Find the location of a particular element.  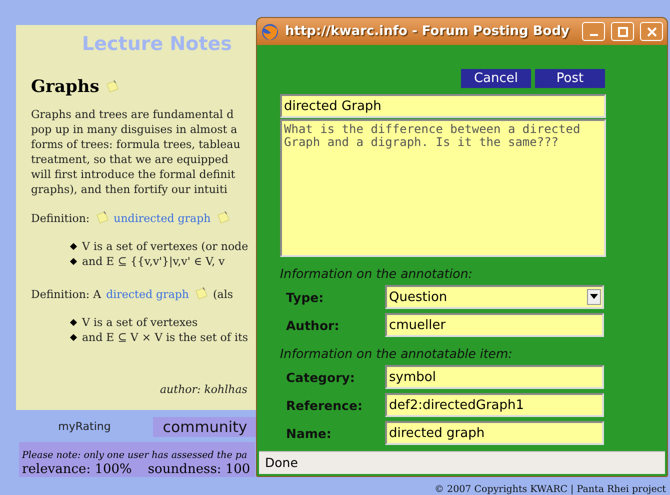

dropdown-value: Question is located at coordinates (418, 297).